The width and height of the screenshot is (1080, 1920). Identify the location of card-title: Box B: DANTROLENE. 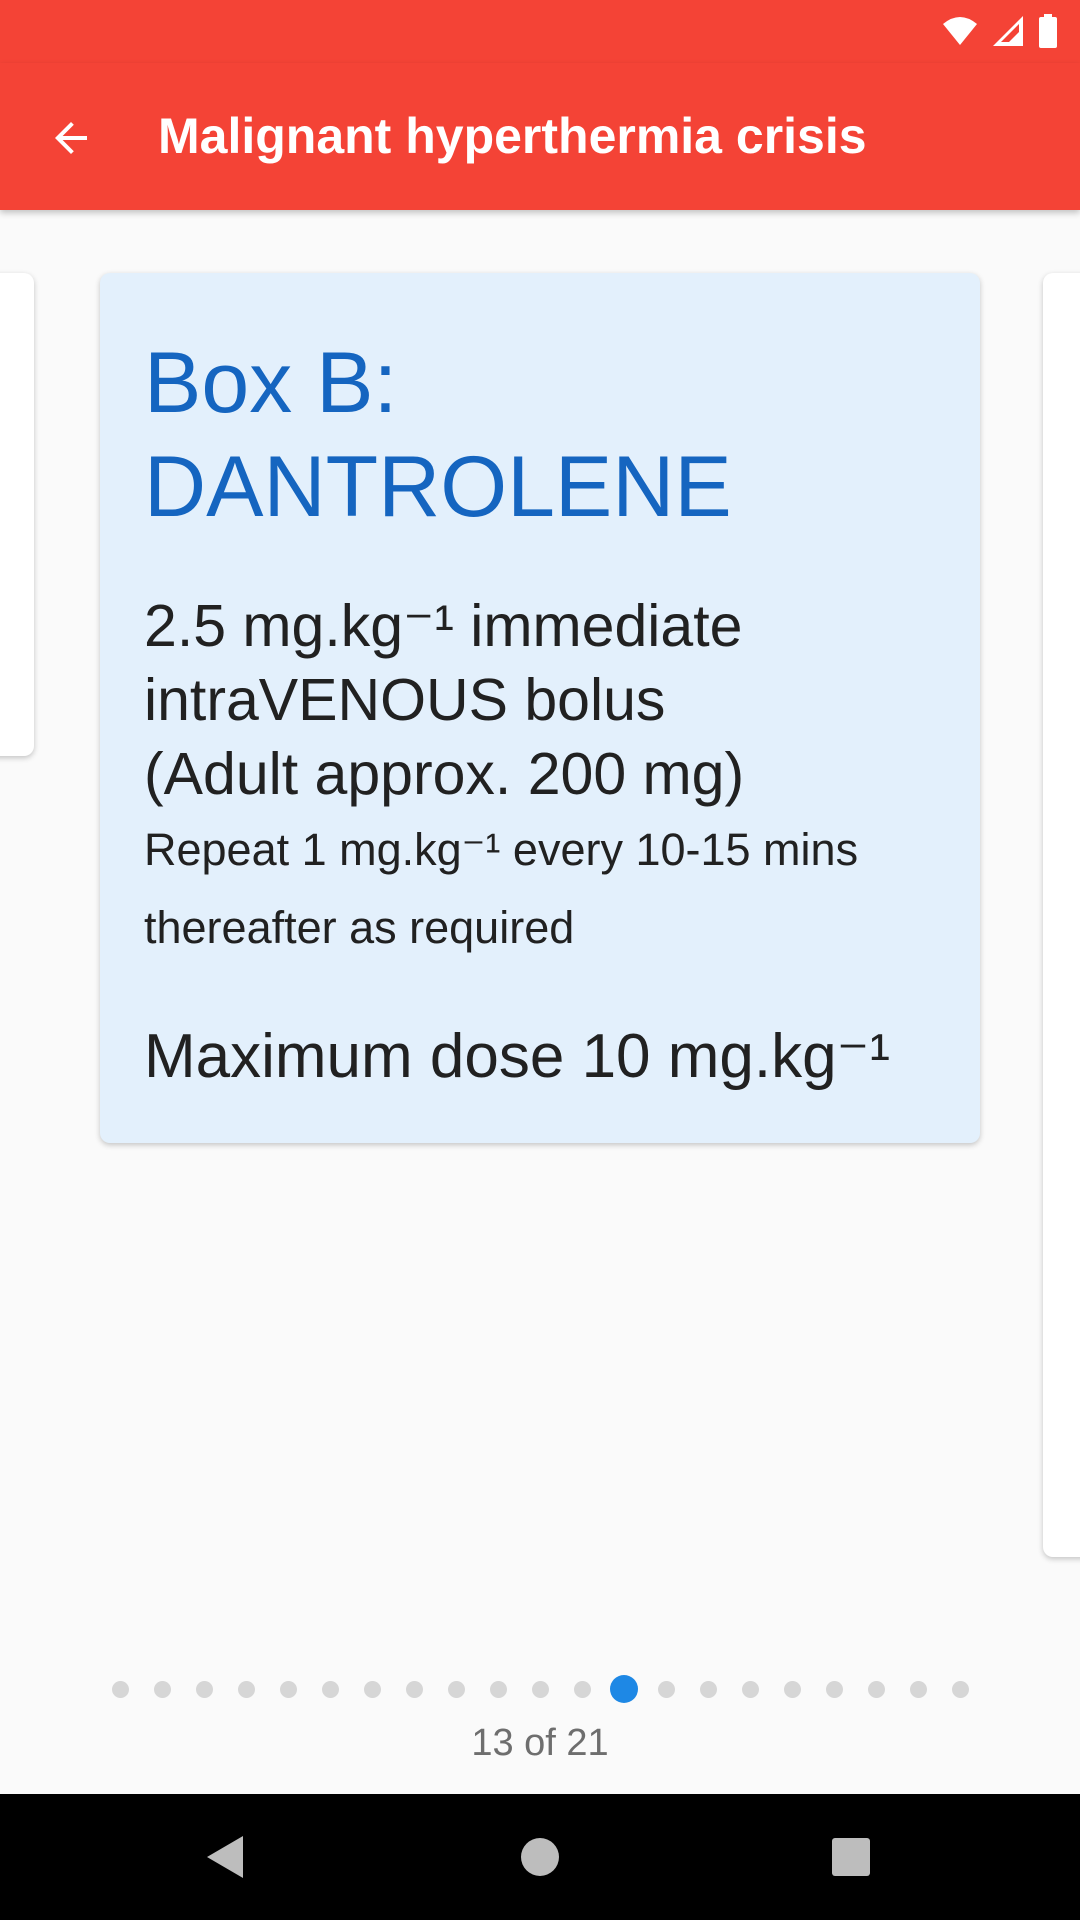
(540, 435).